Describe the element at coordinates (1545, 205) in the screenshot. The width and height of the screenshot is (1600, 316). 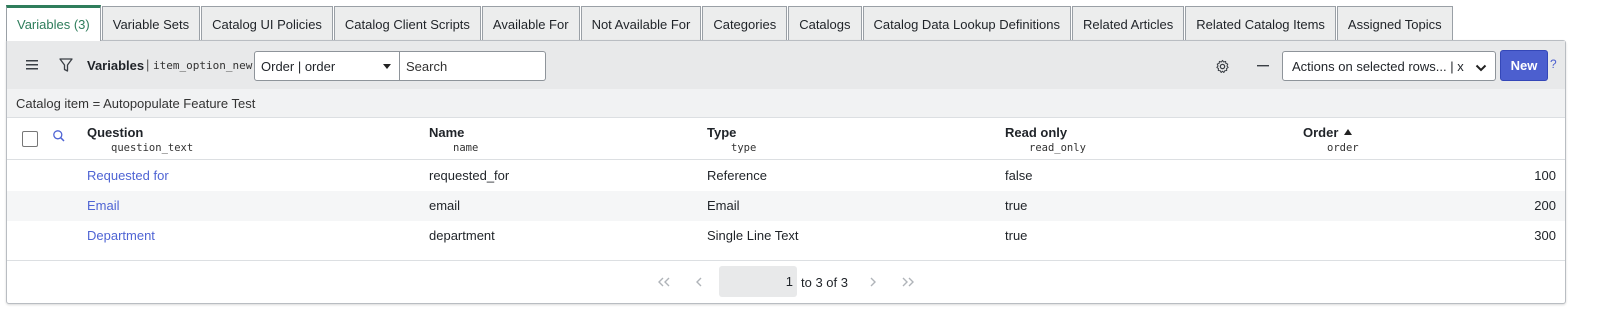
I see `order-cell: 200` at that location.